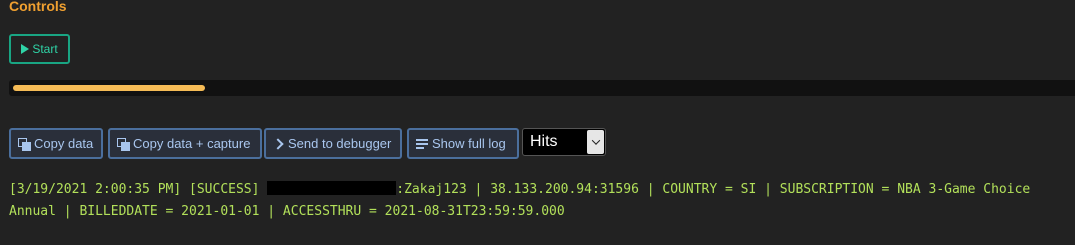 The image size is (1075, 245). I want to click on show-full-log-button: Show full log, so click(463, 143).